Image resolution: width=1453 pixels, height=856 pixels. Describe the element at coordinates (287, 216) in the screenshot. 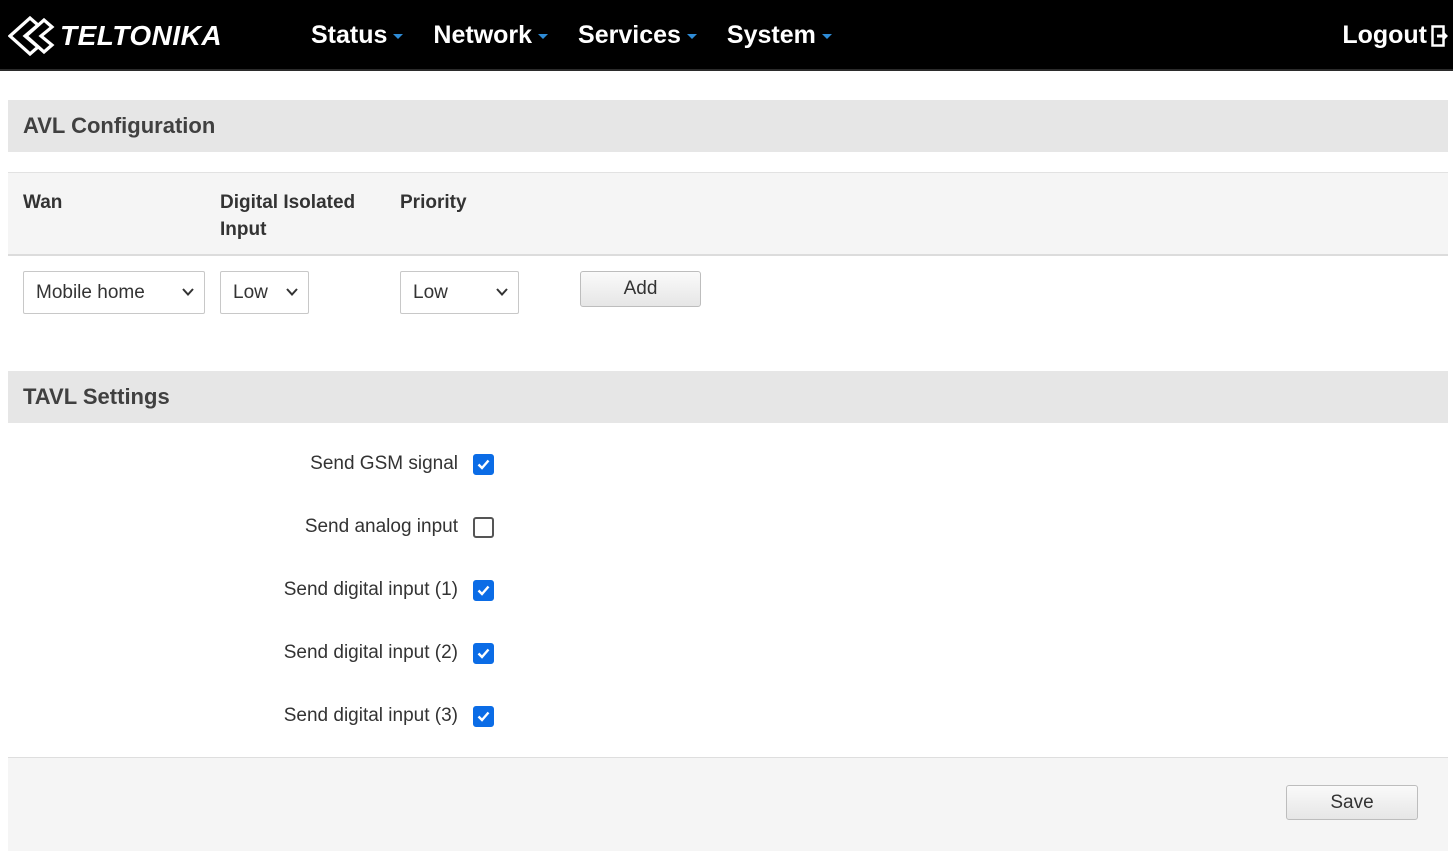

I see `column-digital-isolated-input: Digital Isolated Input` at that location.